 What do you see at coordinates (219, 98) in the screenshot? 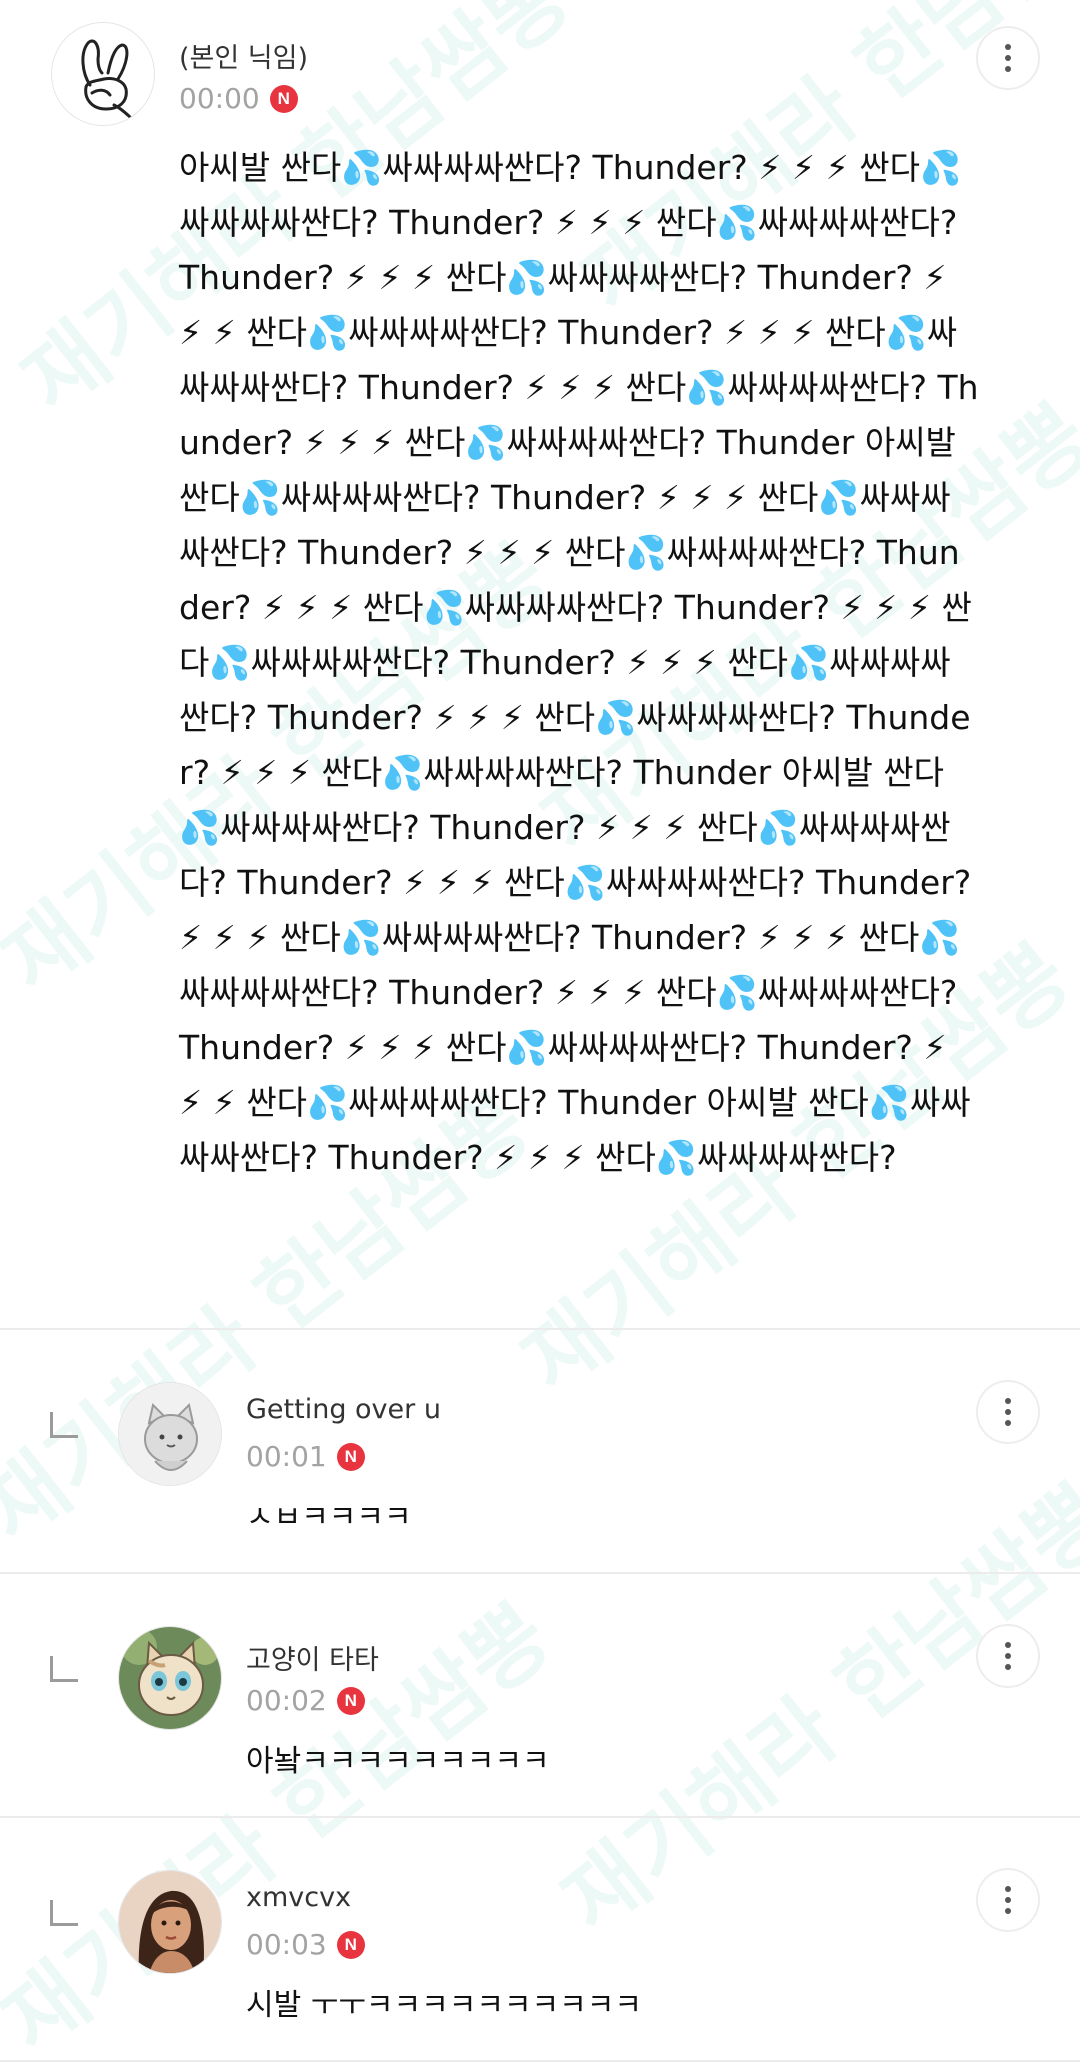
I see `timestamp: 00:00` at bounding box center [219, 98].